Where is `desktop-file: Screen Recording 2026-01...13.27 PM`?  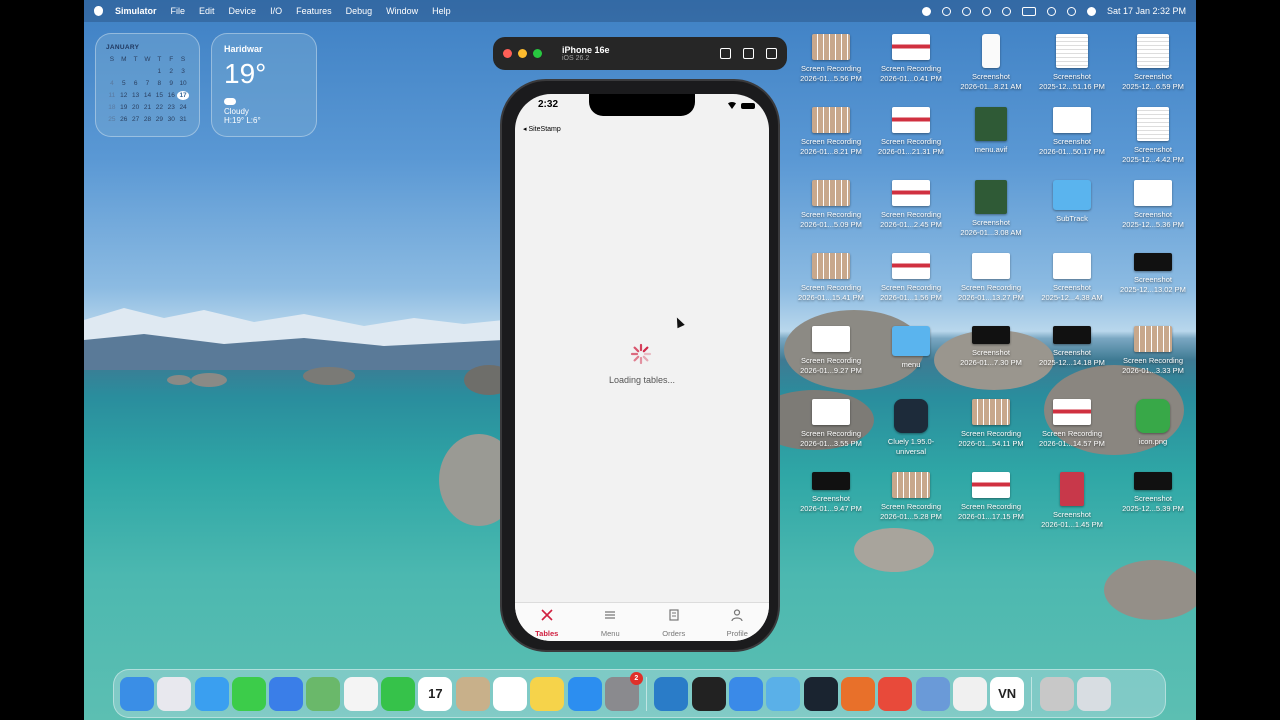 desktop-file: Screen Recording 2026-01...13.27 PM is located at coordinates (991, 278).